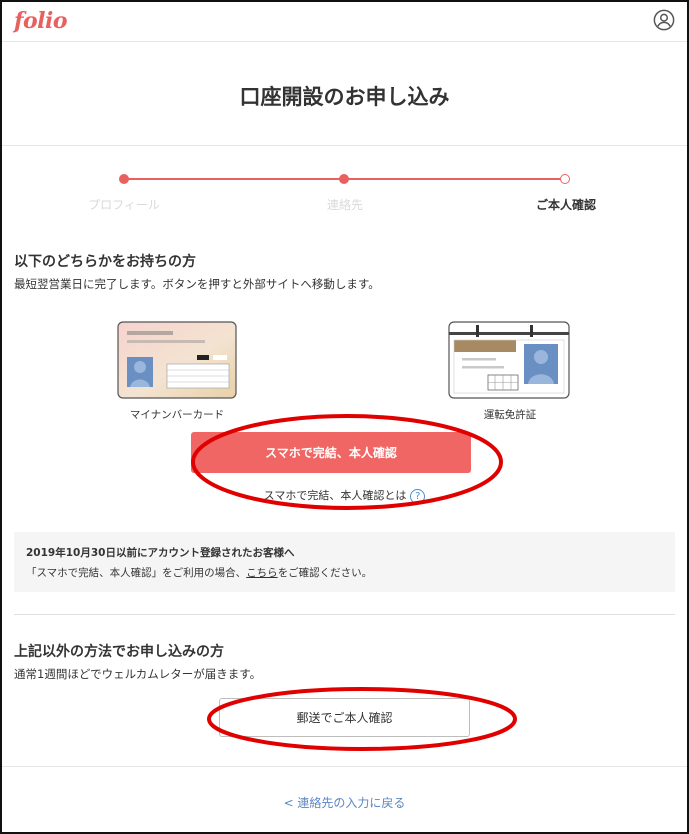  Describe the element at coordinates (344, 97) in the screenshot. I see `page-title: 口座開設のお申し込み` at that location.